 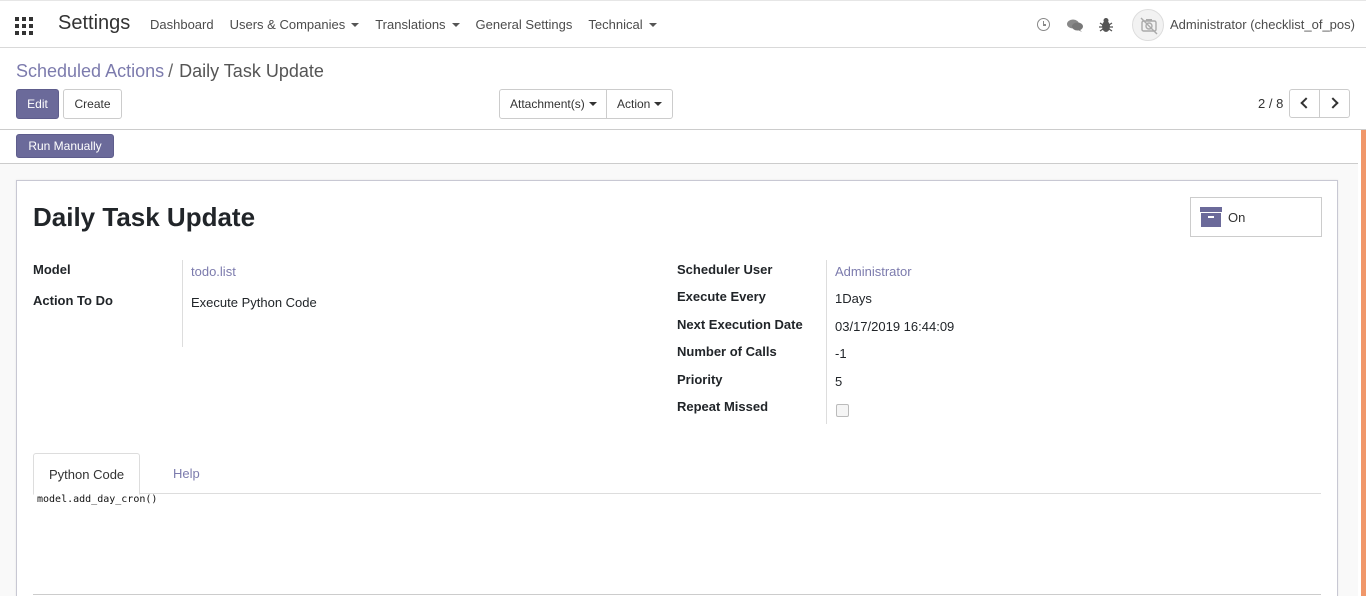 I want to click on run-manually-button: Run Manually, so click(x=65, y=146).